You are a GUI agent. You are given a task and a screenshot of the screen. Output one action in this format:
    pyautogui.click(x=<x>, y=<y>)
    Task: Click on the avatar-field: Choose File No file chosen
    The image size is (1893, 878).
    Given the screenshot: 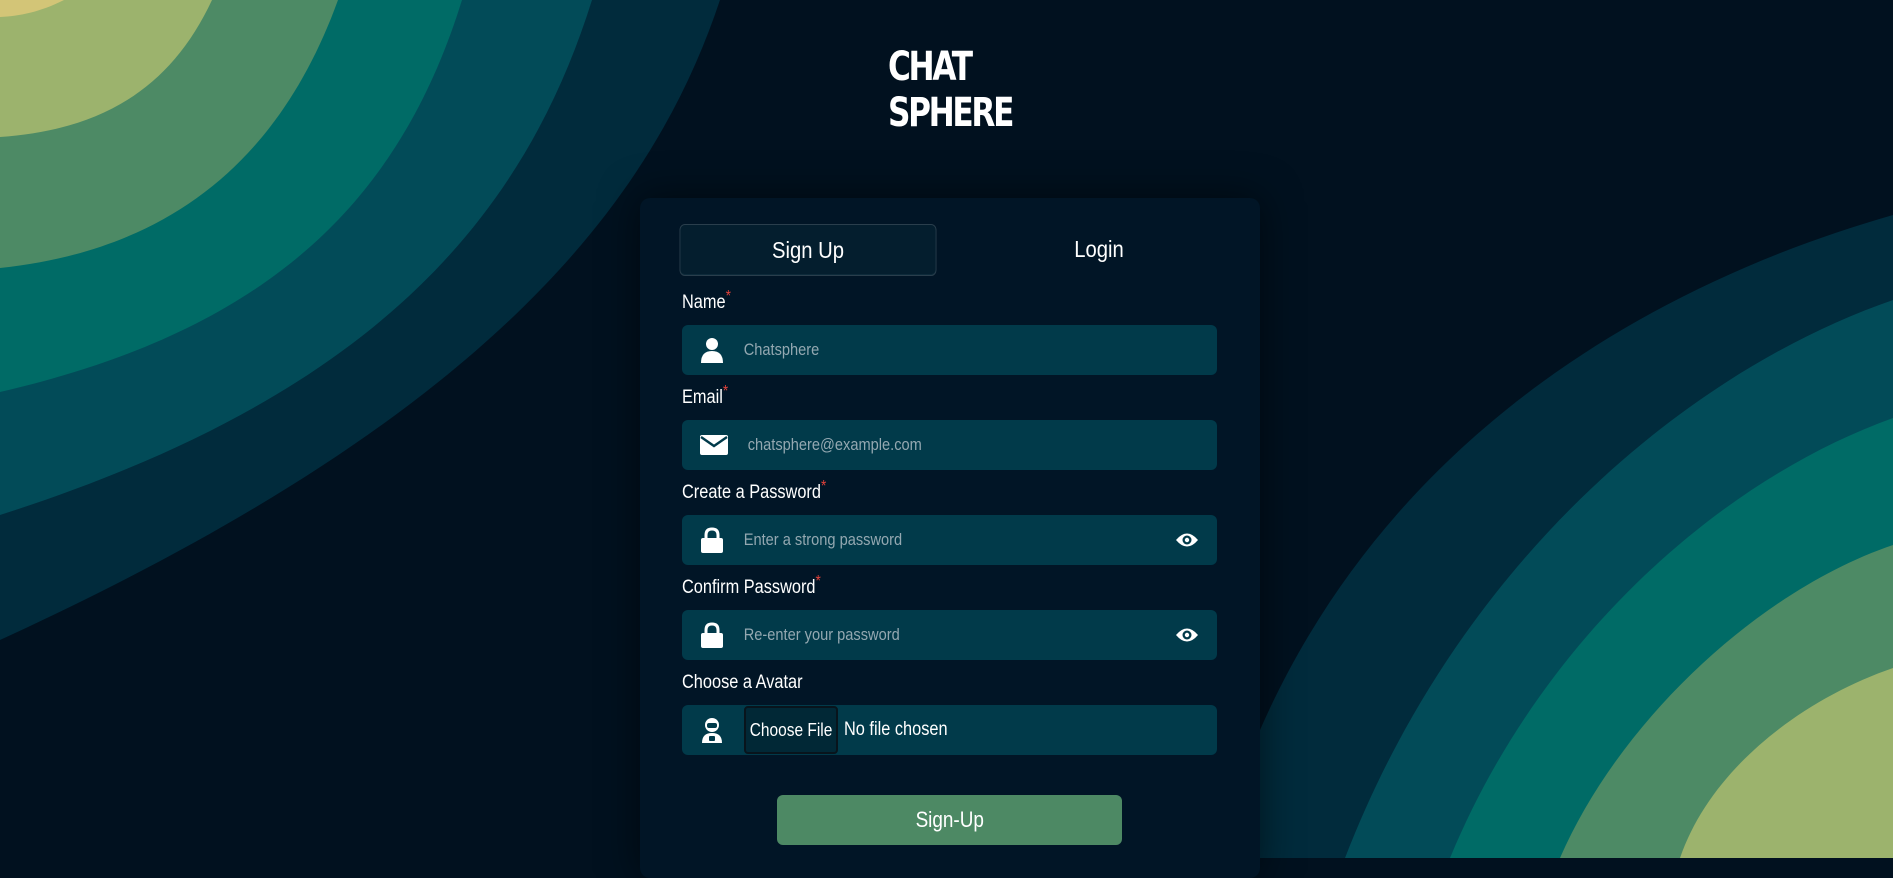 What is the action you would take?
    pyautogui.click(x=949, y=730)
    